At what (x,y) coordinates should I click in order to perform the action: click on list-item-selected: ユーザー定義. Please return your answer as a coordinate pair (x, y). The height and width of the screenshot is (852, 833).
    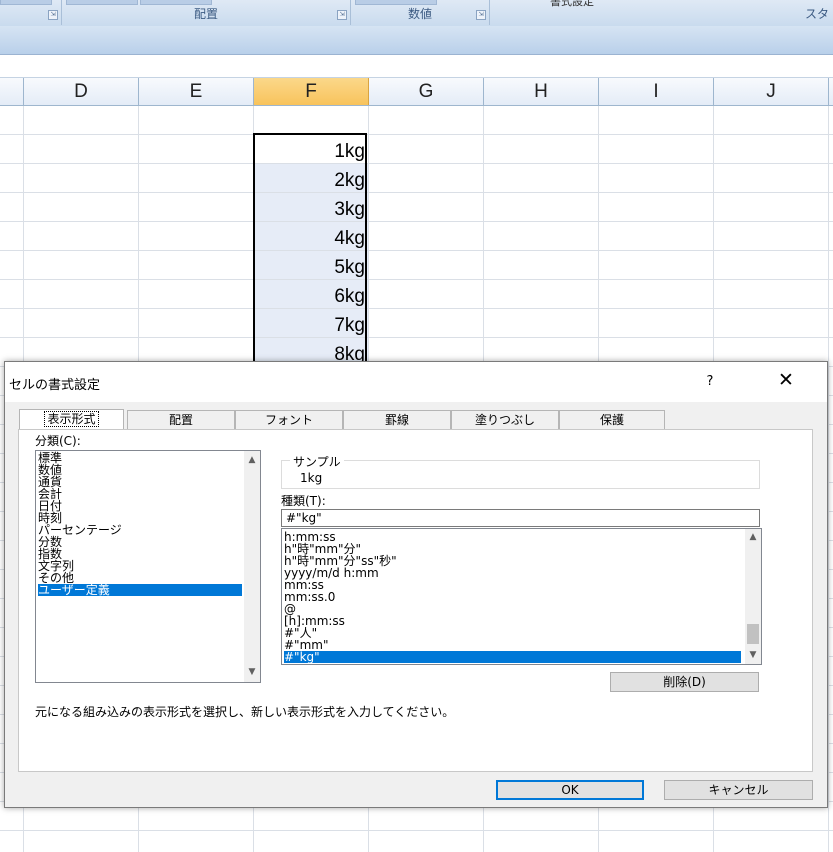
    Looking at the image, I should click on (140, 590).